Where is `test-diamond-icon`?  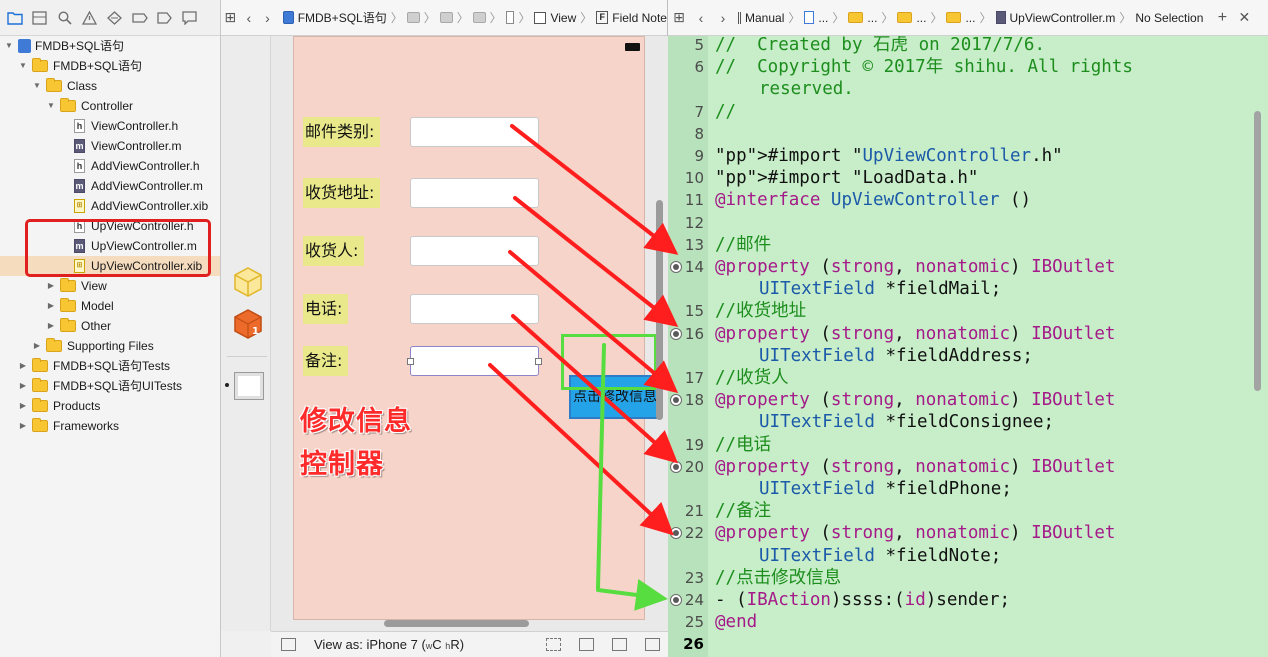 test-diamond-icon is located at coordinates (114, 17).